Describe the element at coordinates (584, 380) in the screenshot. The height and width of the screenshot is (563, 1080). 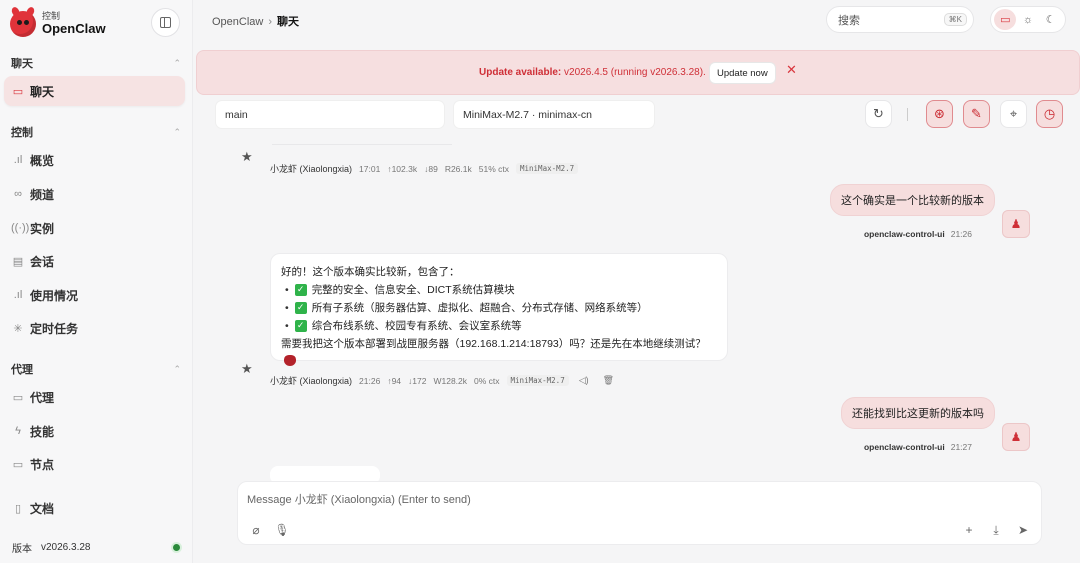
I see `speaker-icon: ◁)` at that location.